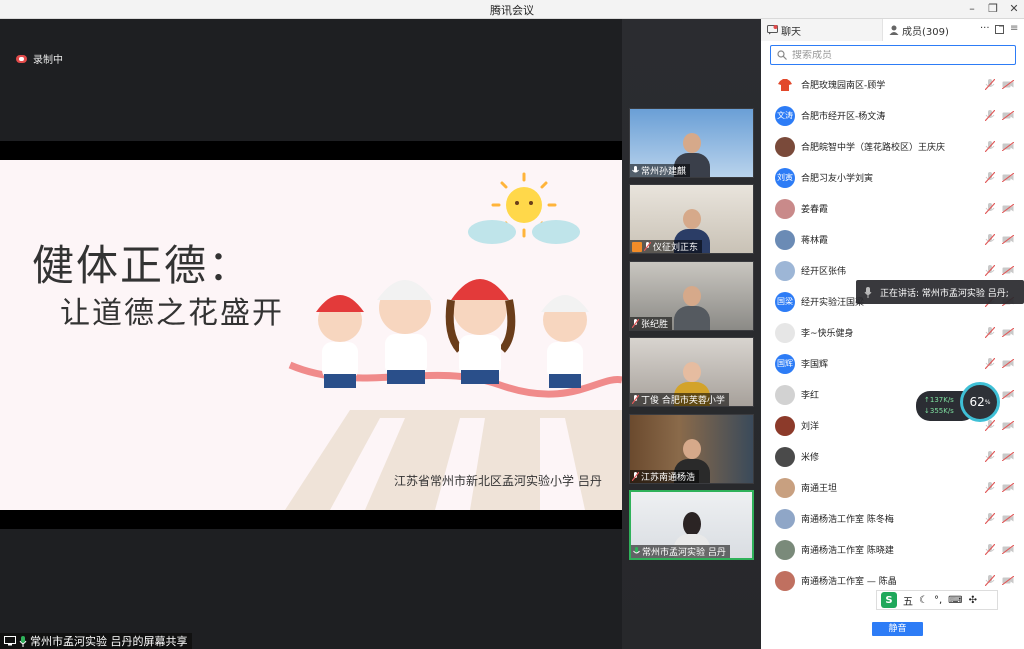 The width and height of the screenshot is (1024, 649). What do you see at coordinates (972, 9) in the screenshot?
I see `minimize-button: –` at bounding box center [972, 9].